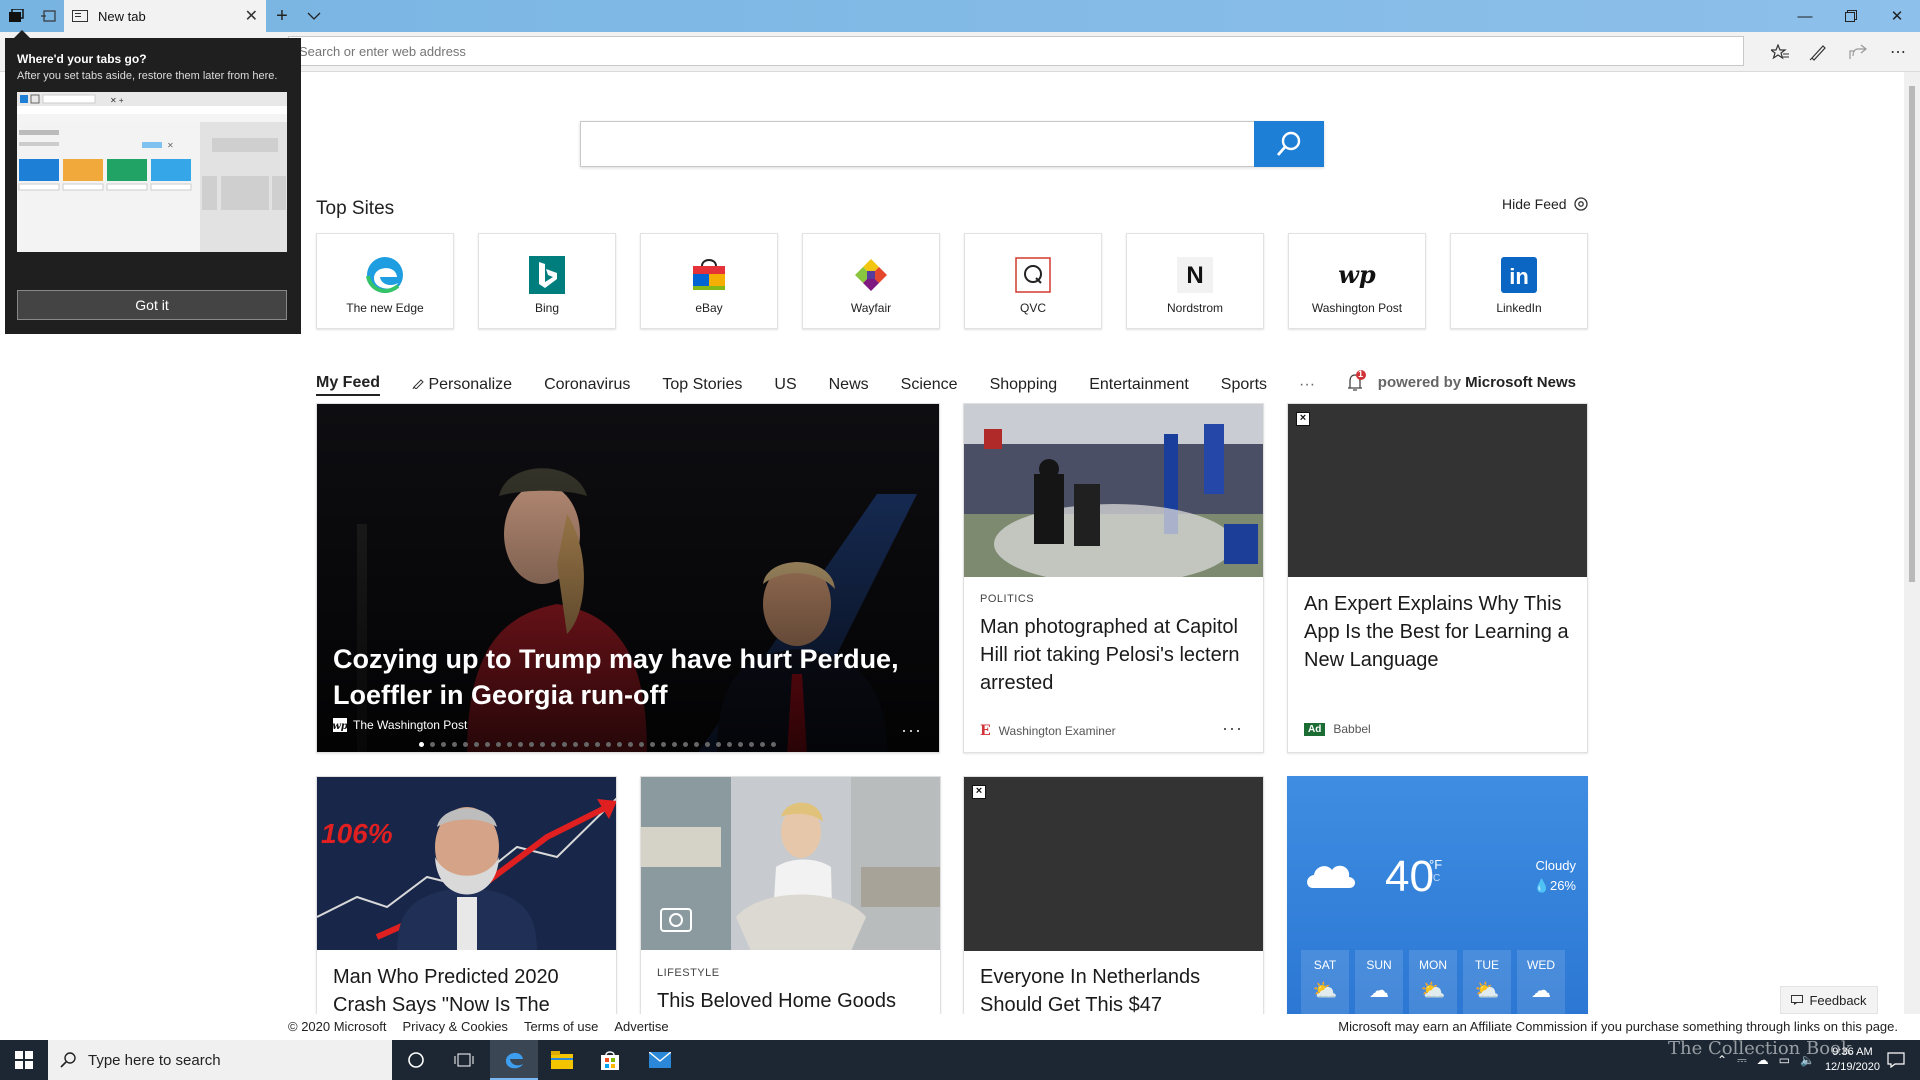  Describe the element at coordinates (1805, 16) in the screenshot. I see `minimize-icon: —` at that location.